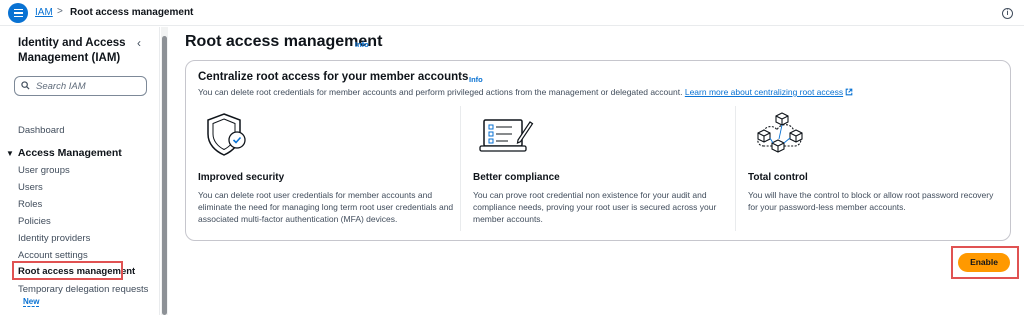 The height and width of the screenshot is (315, 1024). Describe the element at coordinates (780, 132) in the screenshot. I see `cloud-cubes-icon` at that location.